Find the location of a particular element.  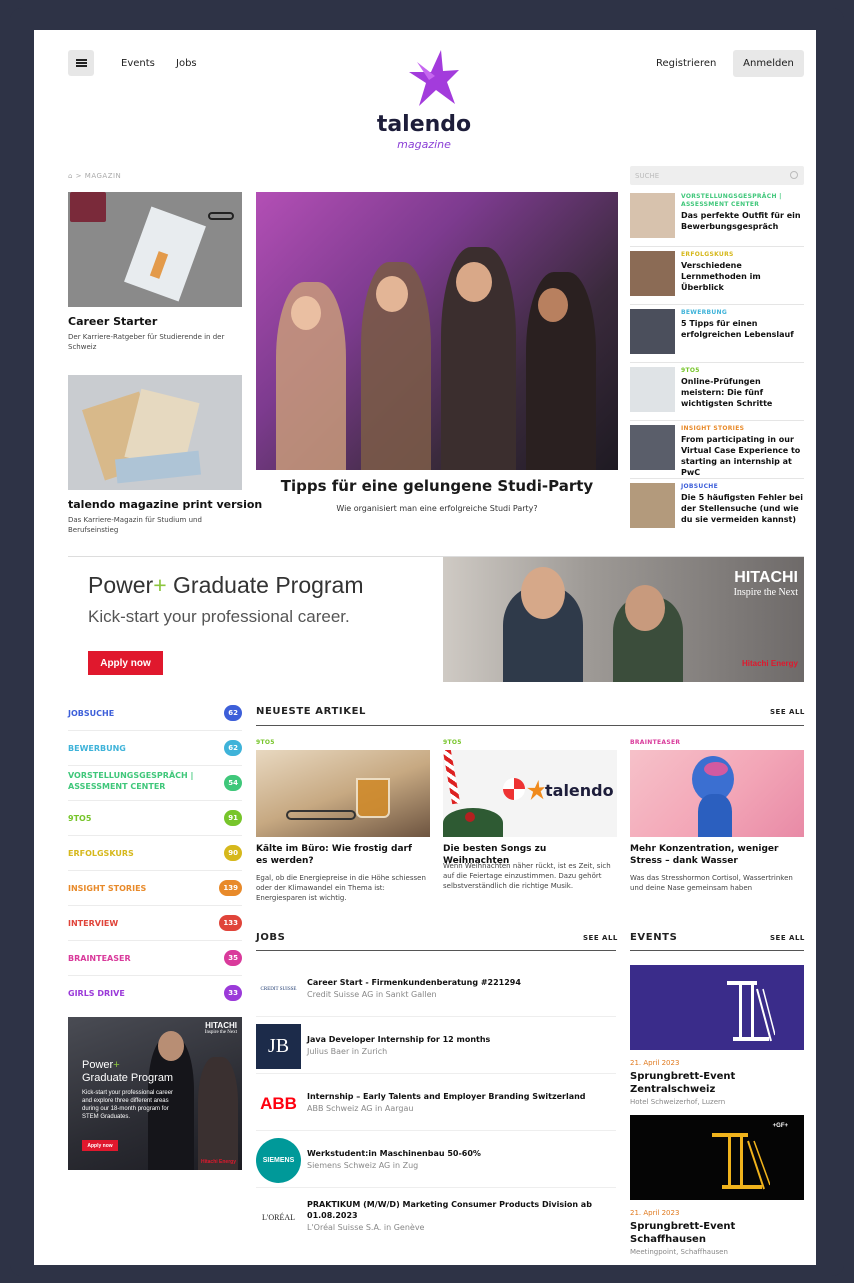

see-all-articles-link: SEE ALL is located at coordinates (787, 712).